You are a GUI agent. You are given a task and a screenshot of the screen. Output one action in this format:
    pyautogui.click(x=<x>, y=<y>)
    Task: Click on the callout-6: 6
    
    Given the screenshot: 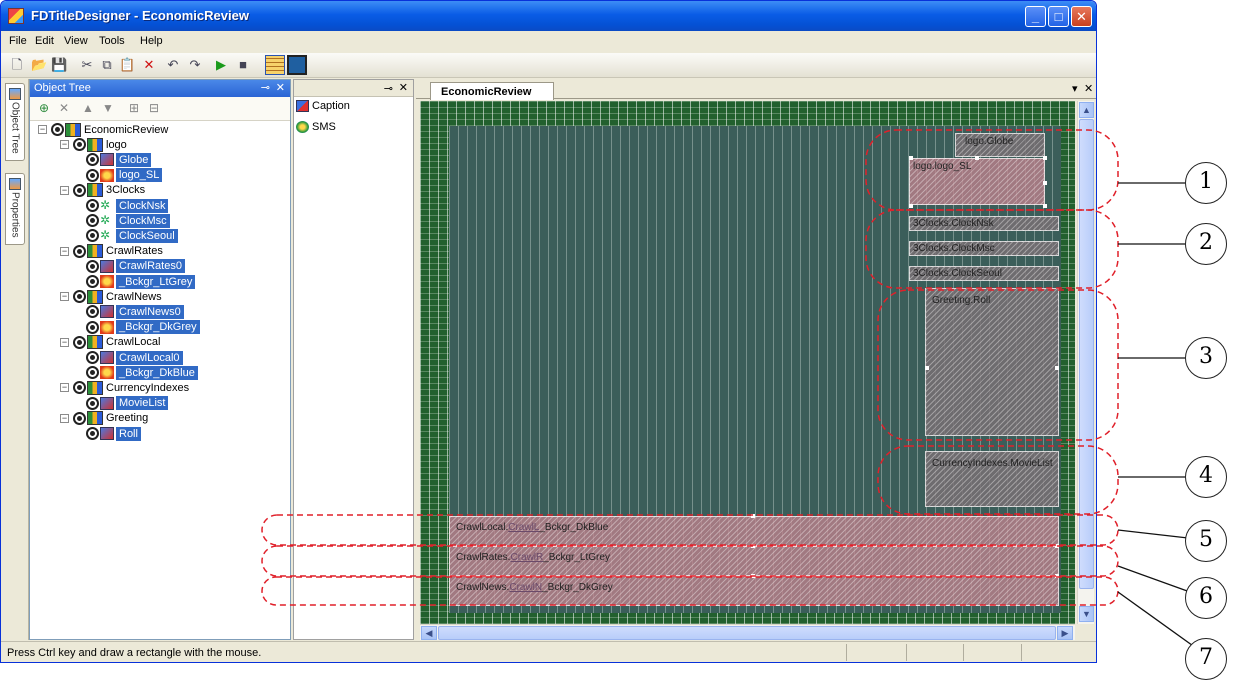 What is the action you would take?
    pyautogui.click(x=1206, y=598)
    